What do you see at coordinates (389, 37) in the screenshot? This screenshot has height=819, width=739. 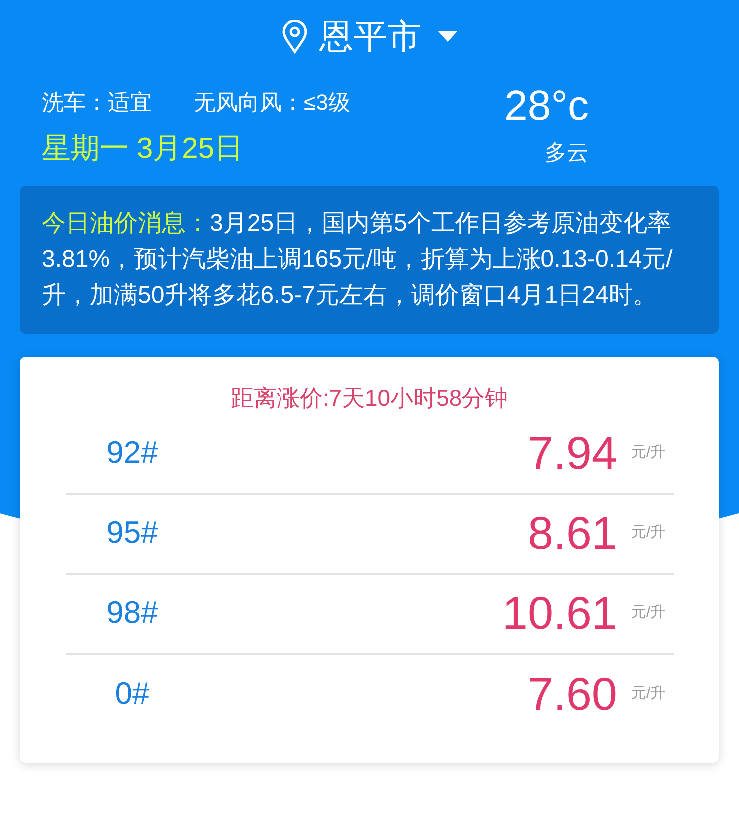 I see `city-selector: 恩平市` at bounding box center [389, 37].